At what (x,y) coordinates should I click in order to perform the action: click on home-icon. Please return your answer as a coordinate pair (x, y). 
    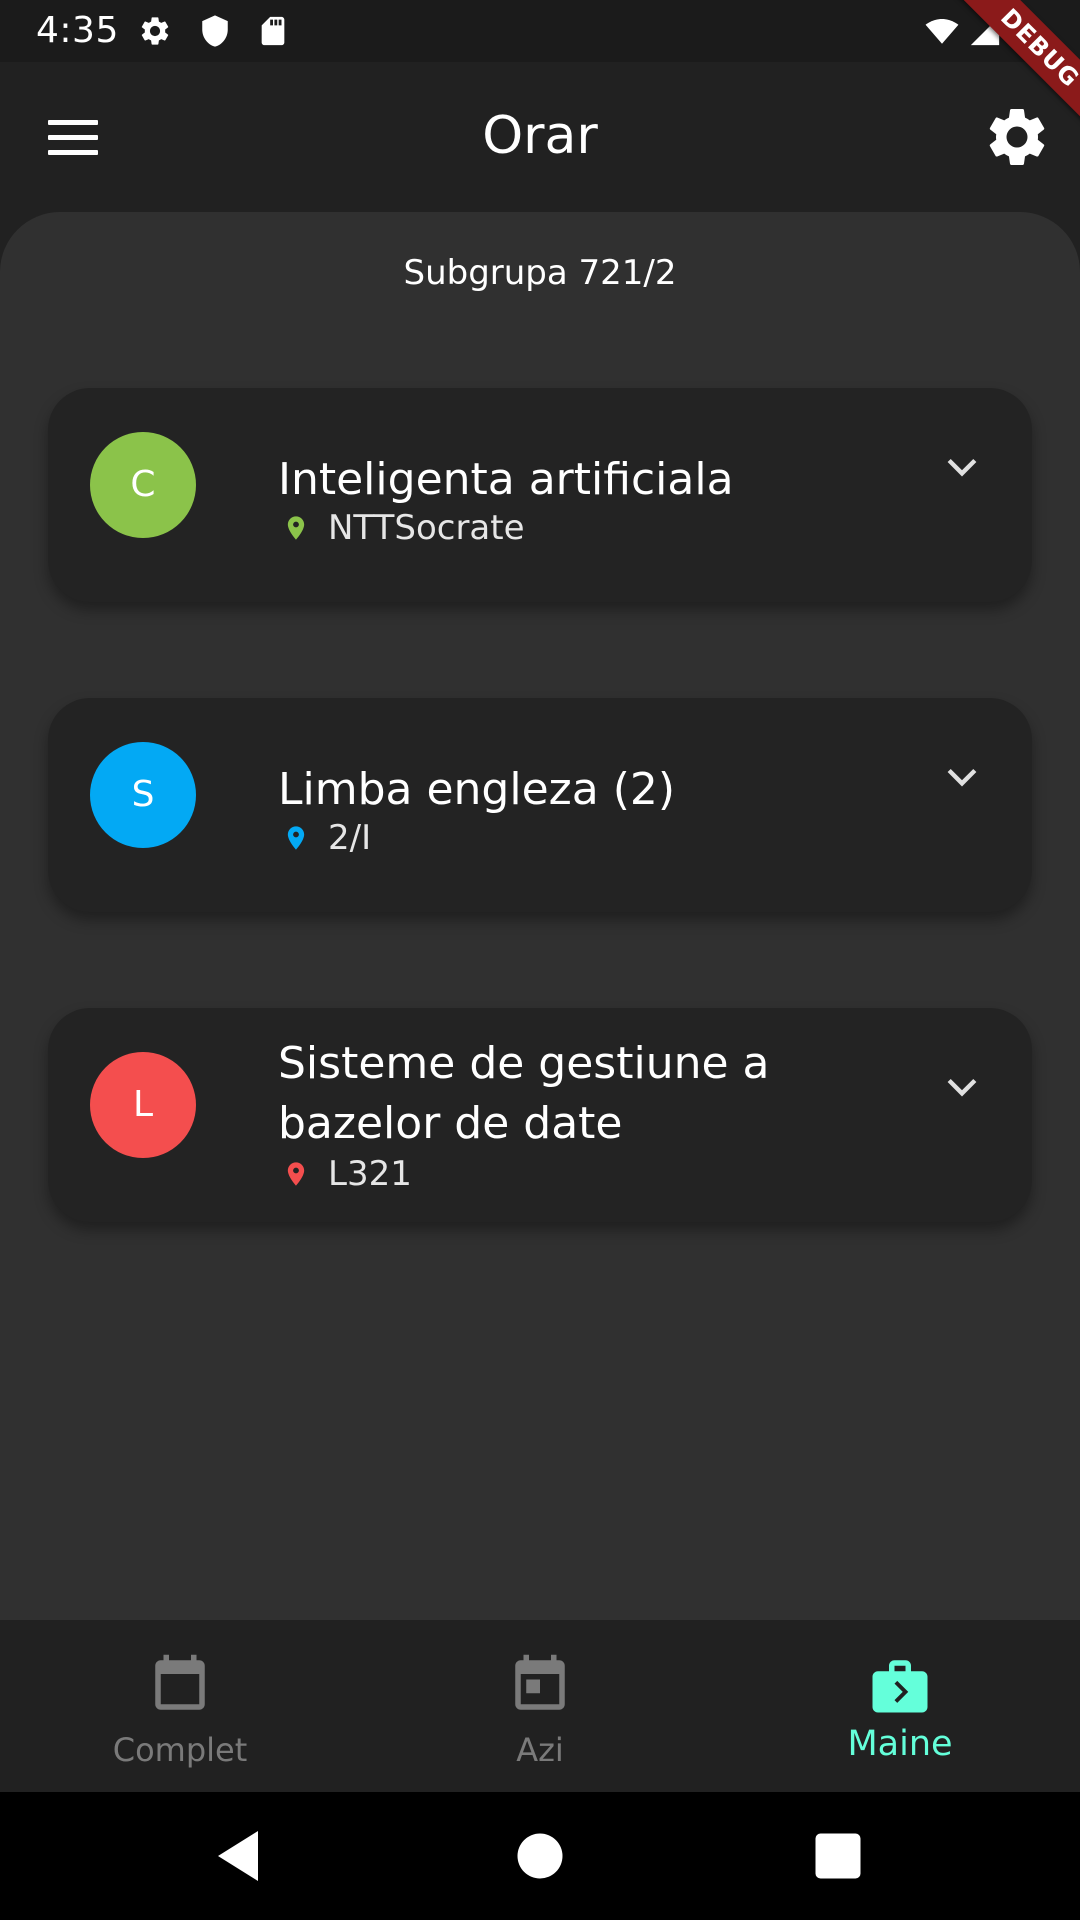
    Looking at the image, I should click on (540, 1856).